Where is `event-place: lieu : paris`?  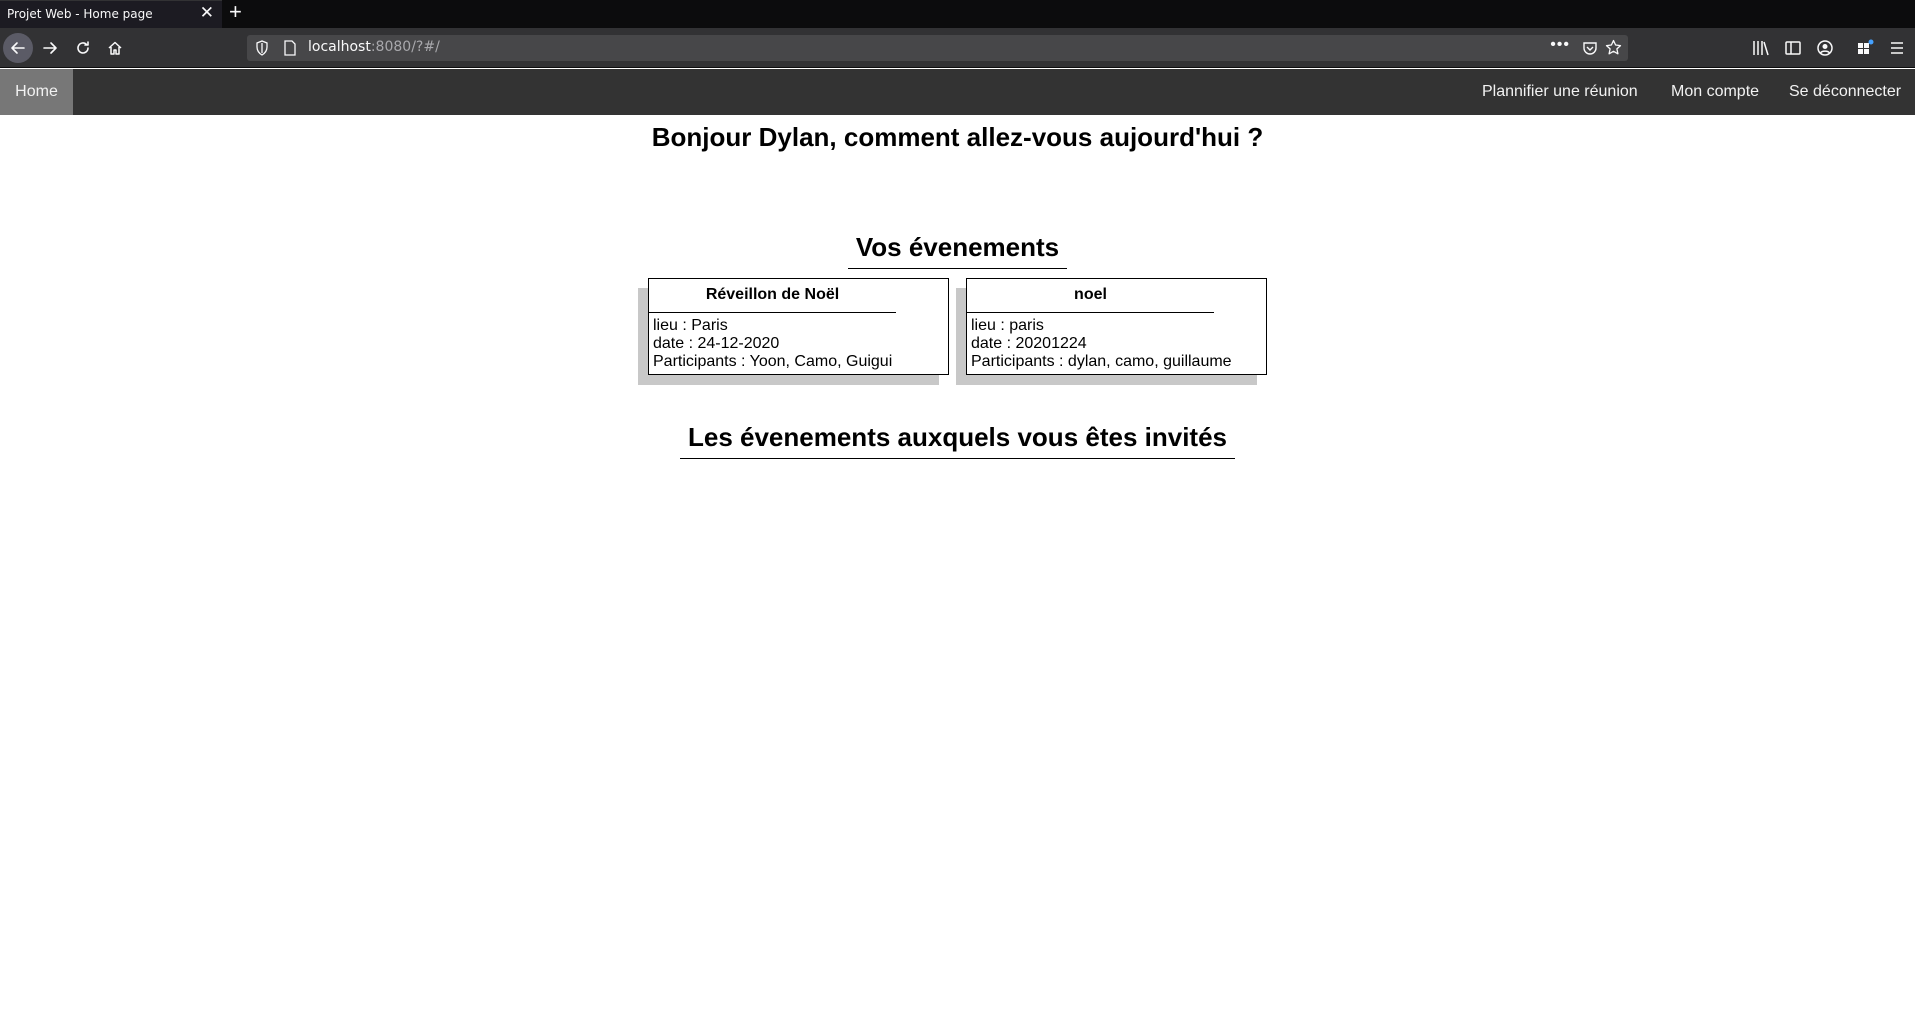
event-place: lieu : paris is located at coordinates (1007, 325).